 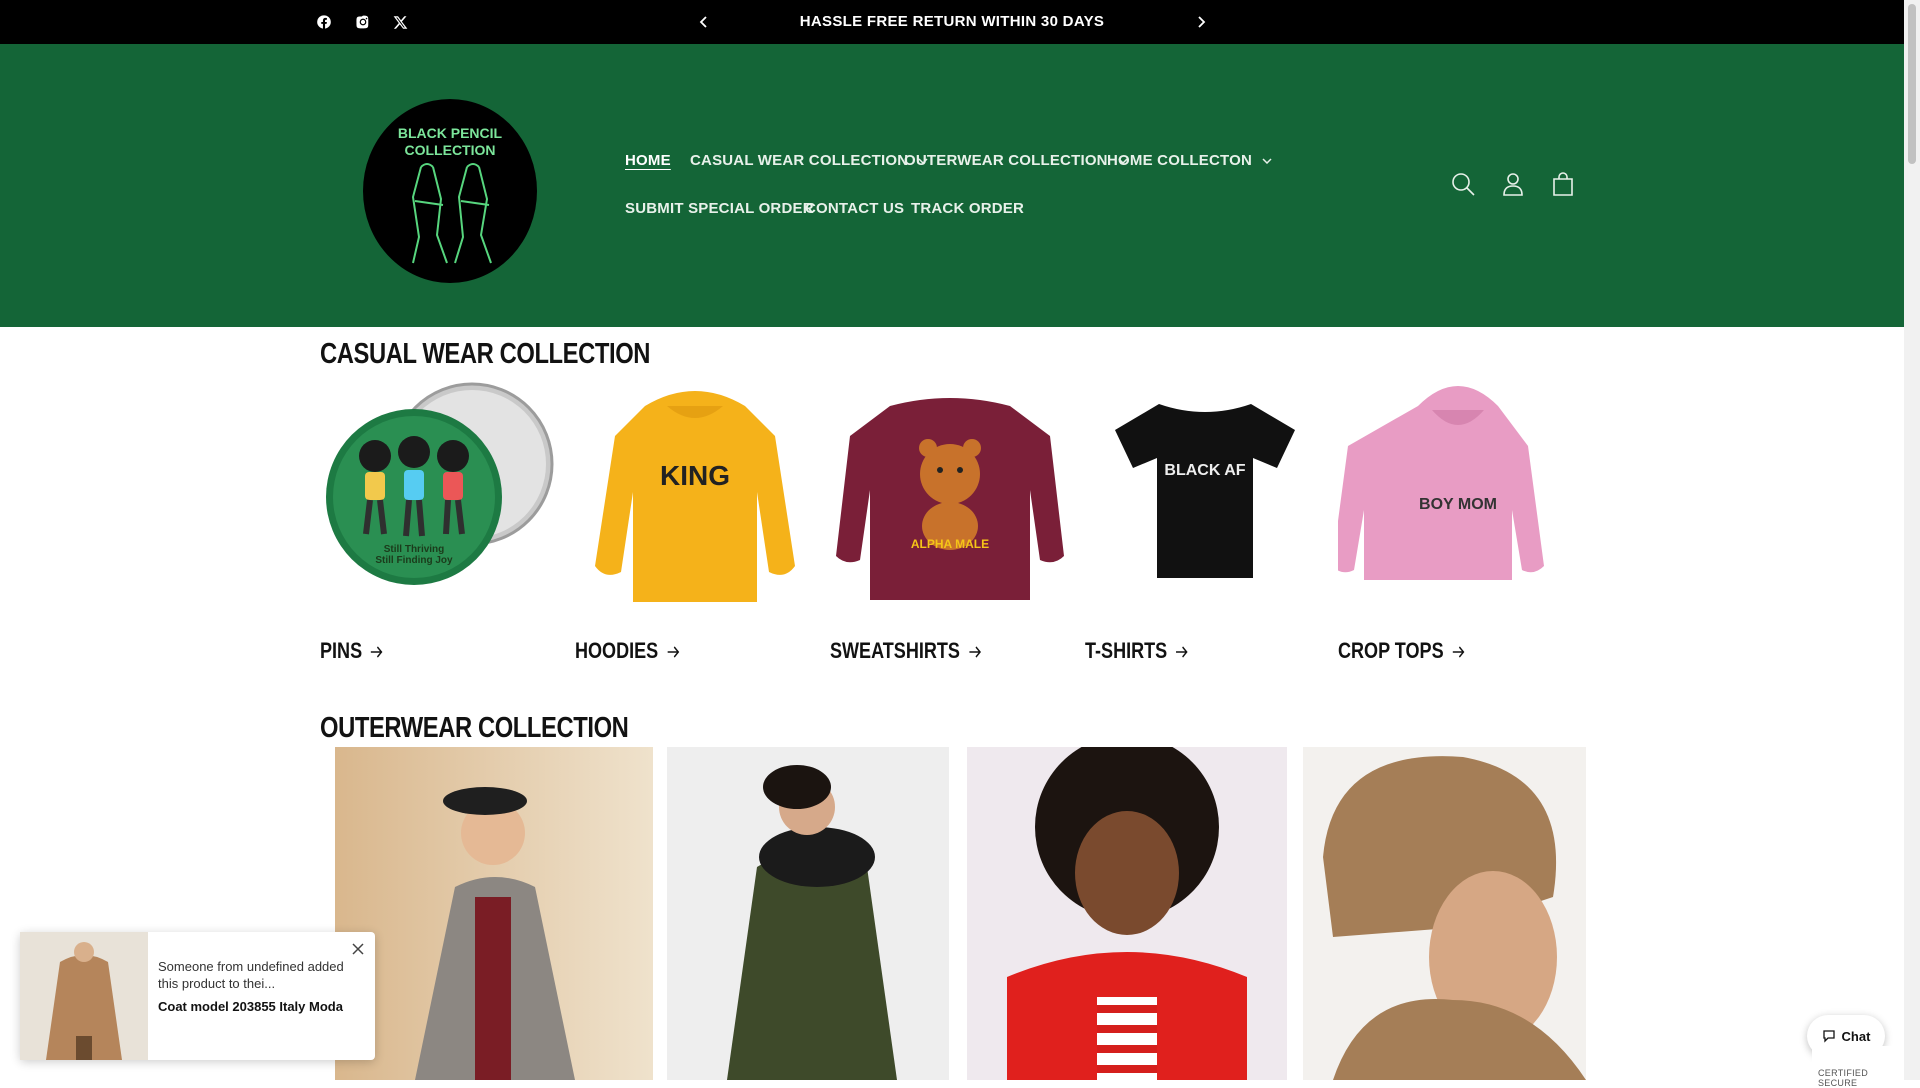 I want to click on nav-outerwear-label: OUTERWEAR COLLECTION, so click(x=1006, y=160).